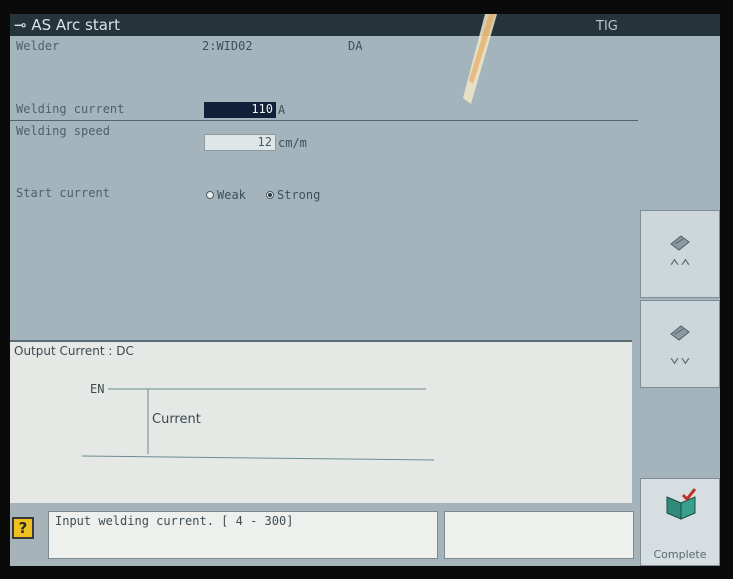  What do you see at coordinates (23, 25) in the screenshot?
I see `arc-start-icon: ⊸` at bounding box center [23, 25].